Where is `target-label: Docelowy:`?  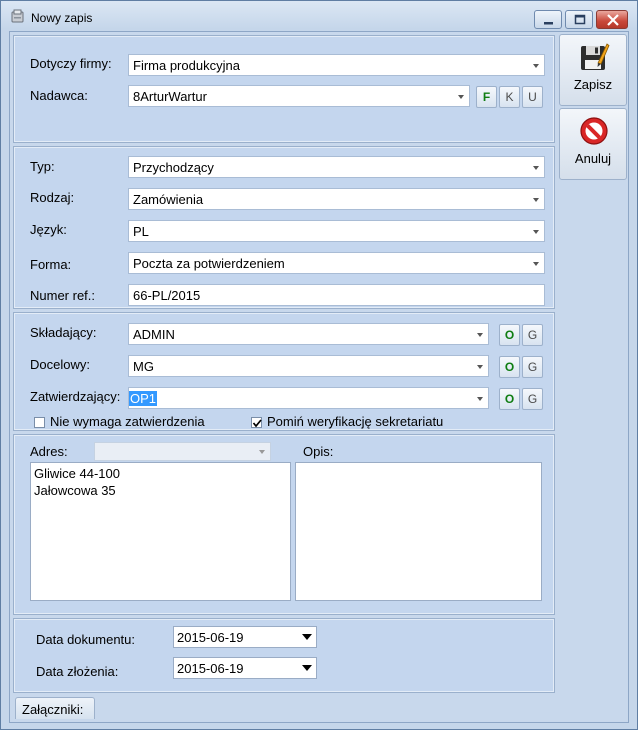
target-label: Docelowy: is located at coordinates (60, 364).